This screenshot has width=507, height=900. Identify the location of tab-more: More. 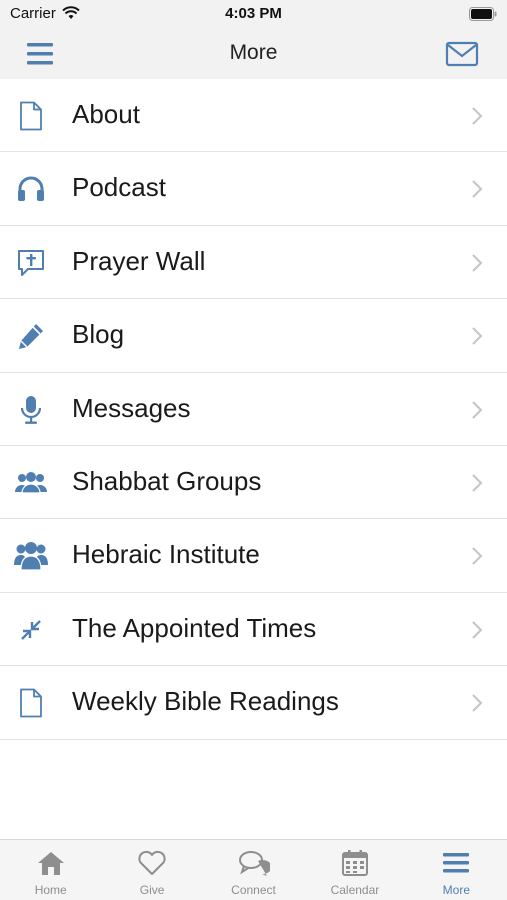
(456, 870).